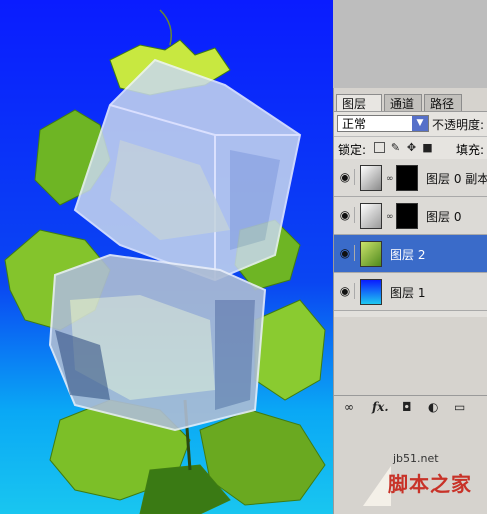 The width and height of the screenshot is (487, 514). I want to click on tab-paths: 路径, so click(443, 103).